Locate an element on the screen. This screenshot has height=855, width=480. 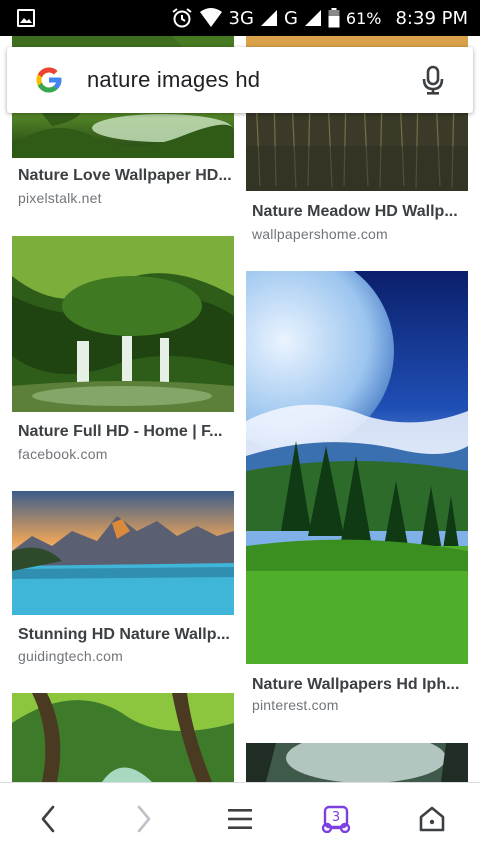
home-icon is located at coordinates (432, 819).